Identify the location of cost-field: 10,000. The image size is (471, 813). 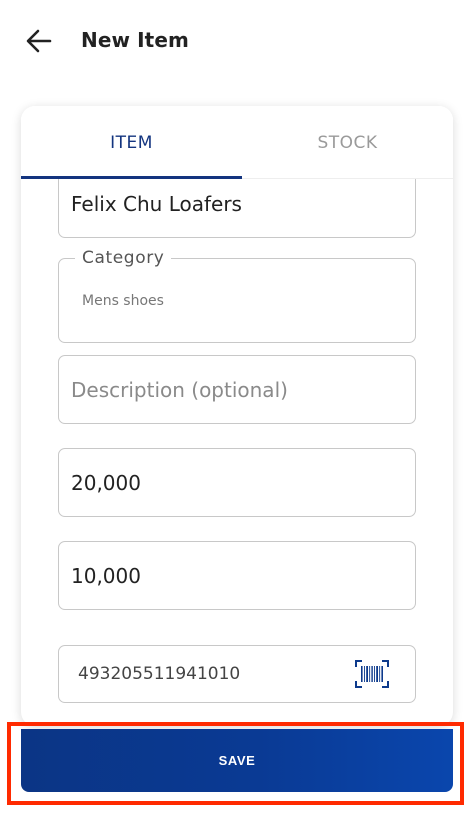
(237, 575).